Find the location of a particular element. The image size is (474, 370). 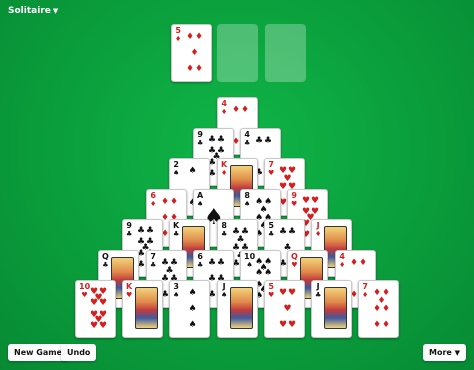

card-corner: 10 ♥ is located at coordinates (84, 291).